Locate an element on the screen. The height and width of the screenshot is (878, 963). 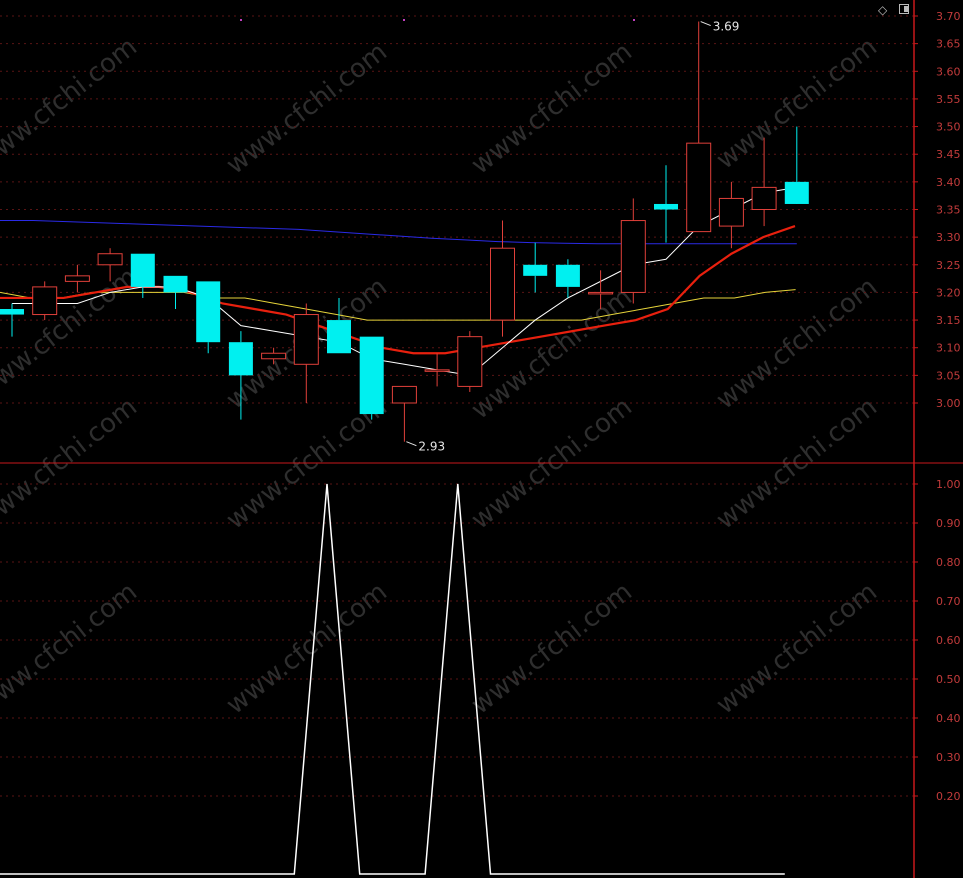
price-tick-label: 3.40 is located at coordinates (948, 182).